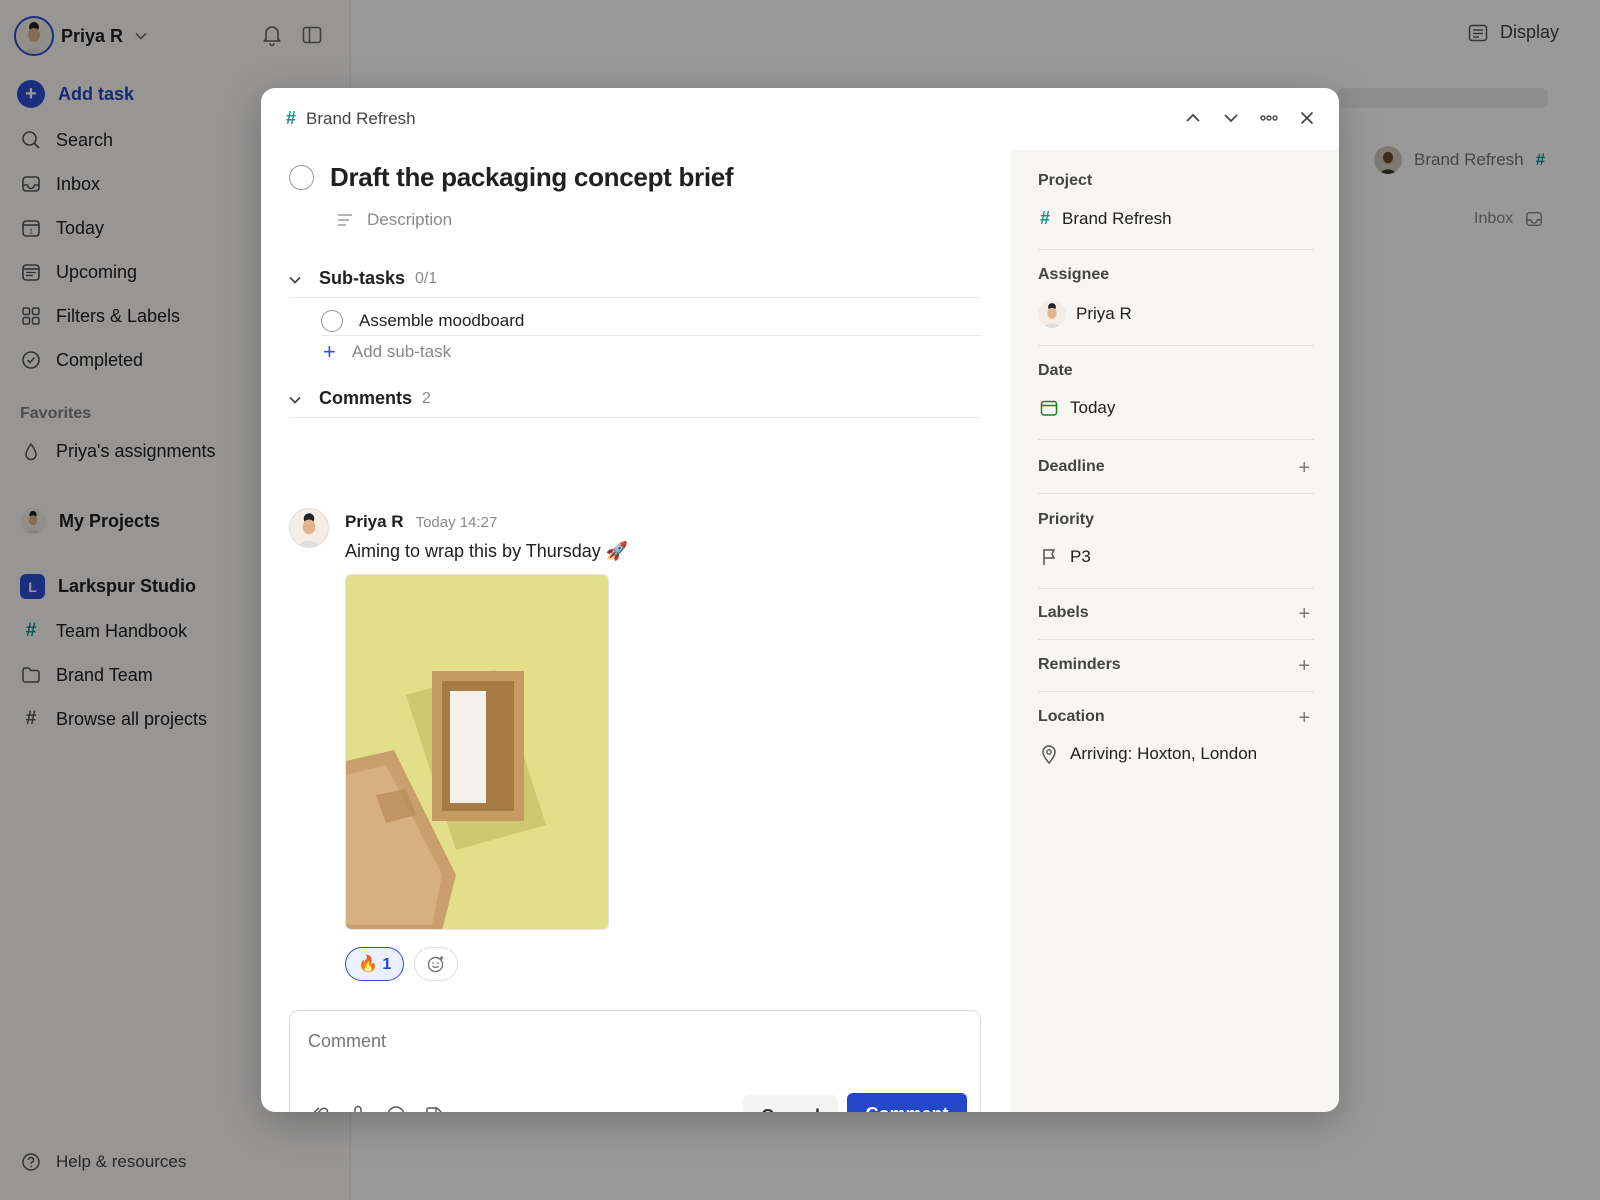 This screenshot has height=1200, width=1600. Describe the element at coordinates (635, 1061) in the screenshot. I see `comment-composer: Cancel Comment` at that location.